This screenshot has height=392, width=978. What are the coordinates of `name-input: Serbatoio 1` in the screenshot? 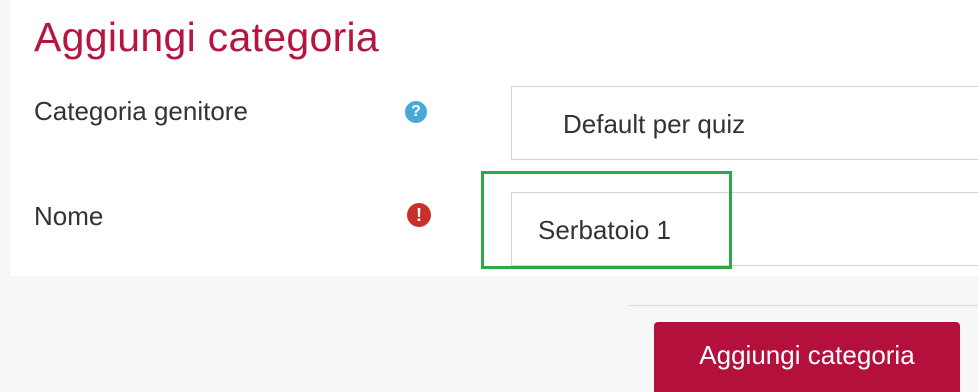 It's located at (744, 229).